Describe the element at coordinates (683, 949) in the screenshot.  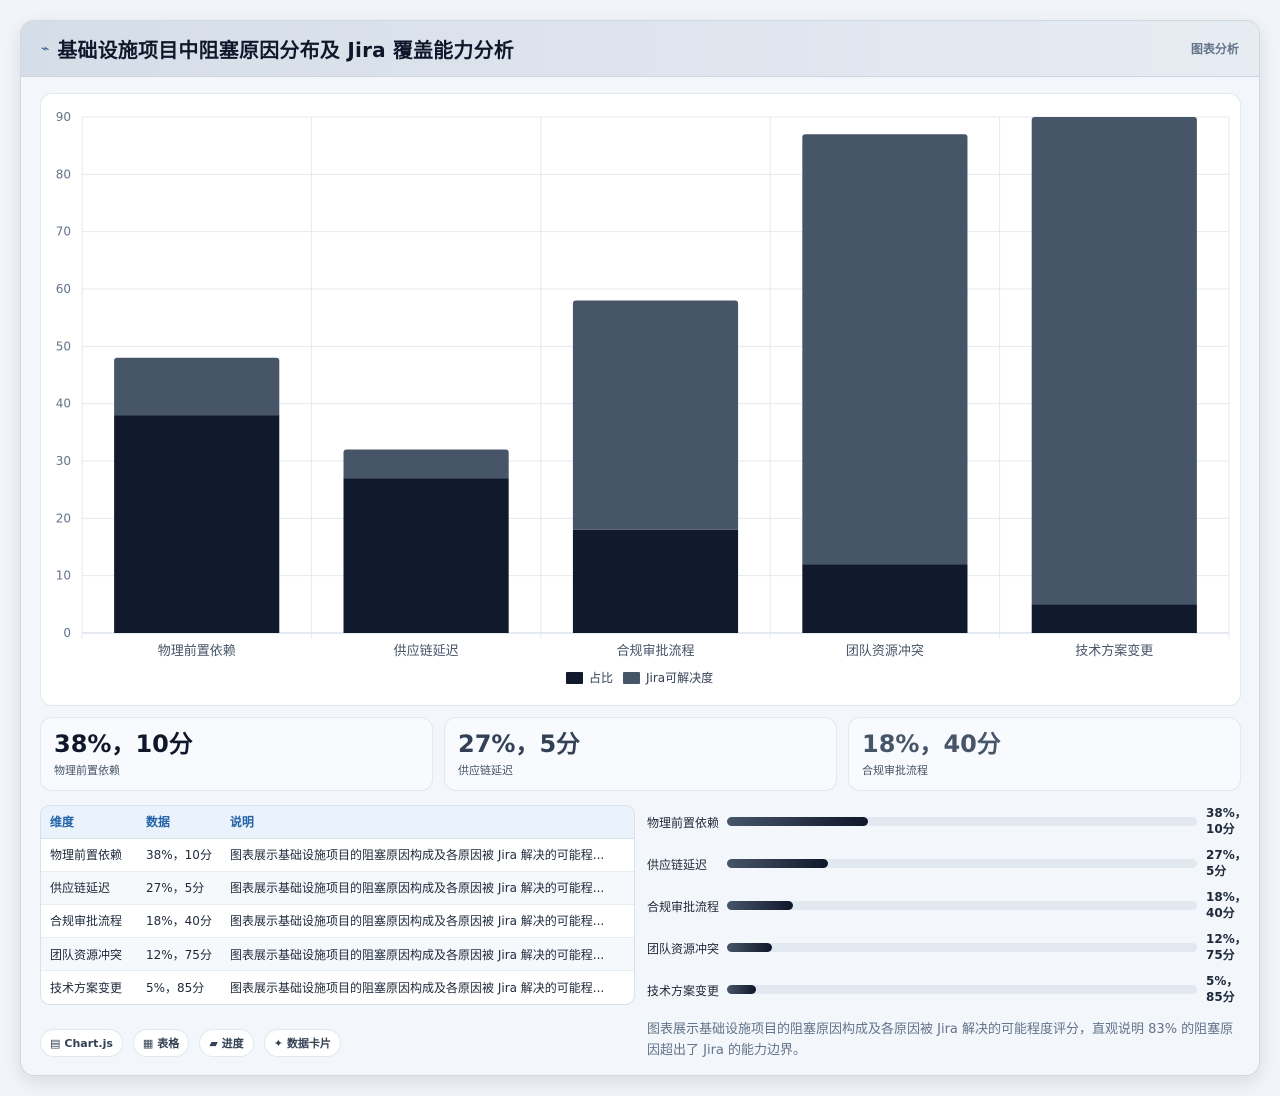
I see `progress-label: 团队资源冲突` at that location.